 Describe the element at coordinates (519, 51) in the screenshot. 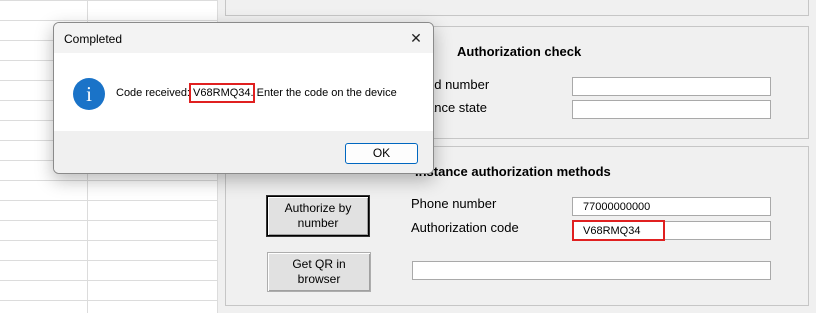

I see `authorization-check-title: Authorization check` at that location.